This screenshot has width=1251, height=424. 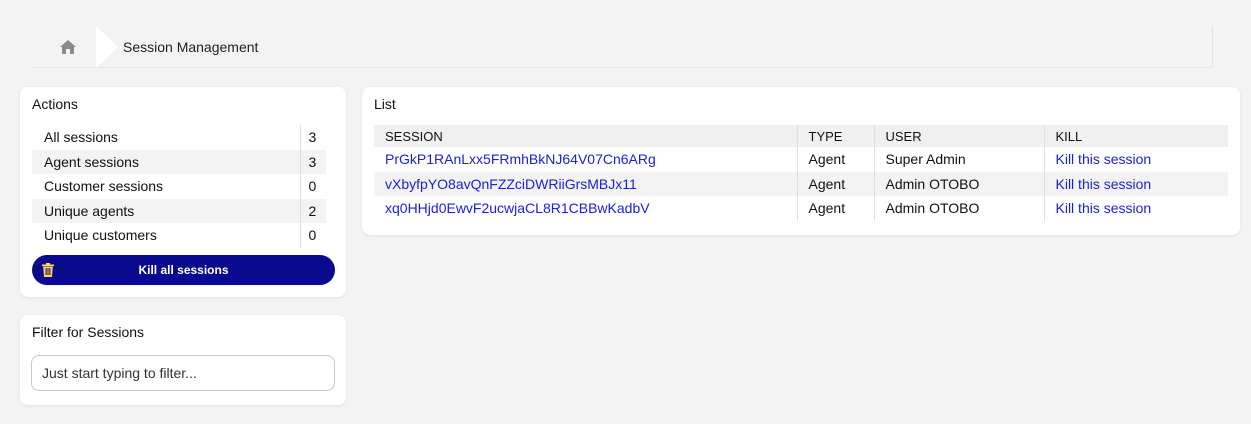 What do you see at coordinates (88, 332) in the screenshot?
I see `filter-title: Filter for Sessions` at bounding box center [88, 332].